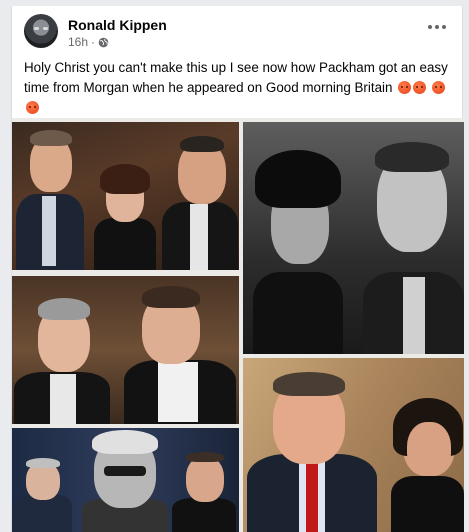 The width and height of the screenshot is (469, 532). What do you see at coordinates (237, 32) in the screenshot?
I see `post-header: Ronald Kippen 16h ·` at bounding box center [237, 32].